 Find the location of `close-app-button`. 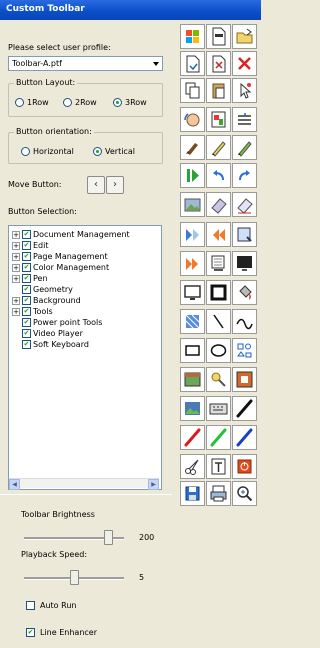

close-app-button is located at coordinates (244, 466).